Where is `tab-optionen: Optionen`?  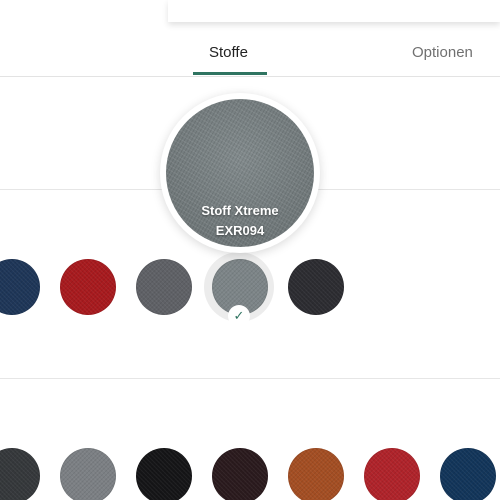
tab-optionen: Optionen is located at coordinates (442, 53).